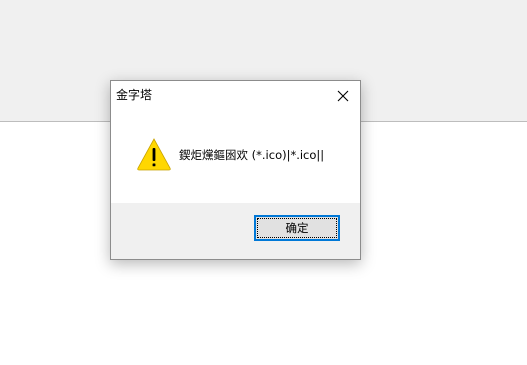 This screenshot has width=527, height=365. I want to click on dialog-message: 鍥炬爣鏂囦欢 (*.ico)|*.ico||, so click(252, 155).